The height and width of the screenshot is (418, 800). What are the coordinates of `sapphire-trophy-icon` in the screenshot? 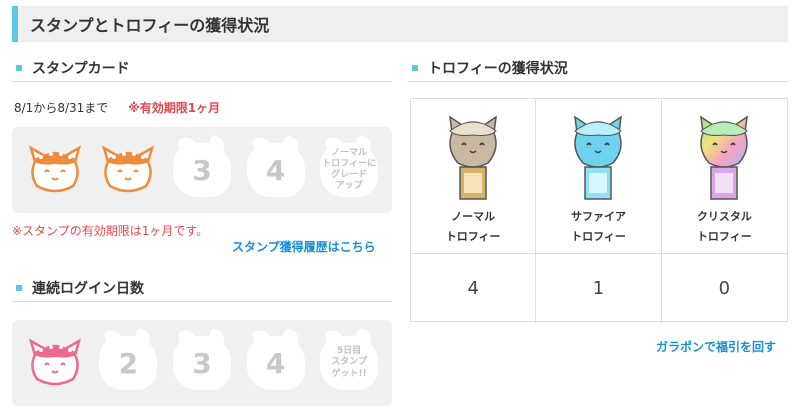 It's located at (598, 157).